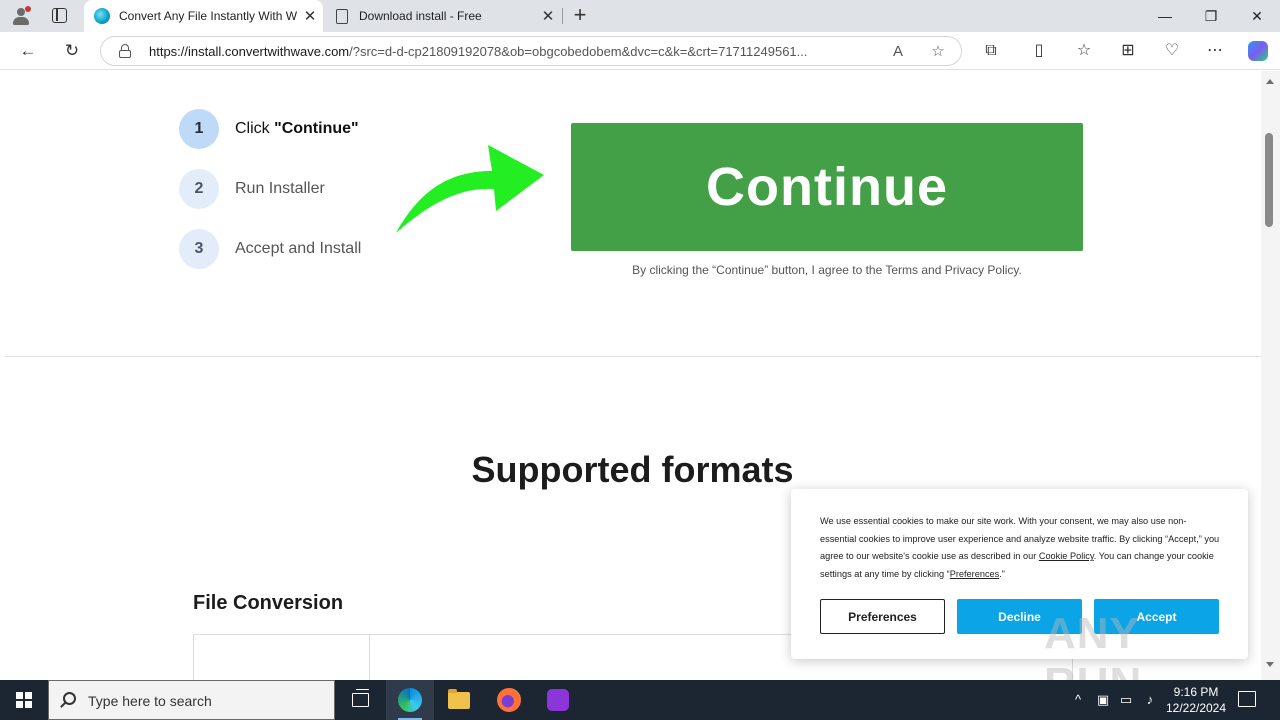 This screenshot has height=720, width=1280. Describe the element at coordinates (991, 51) in the screenshot. I see `extensions-icon: ⧉` at that location.